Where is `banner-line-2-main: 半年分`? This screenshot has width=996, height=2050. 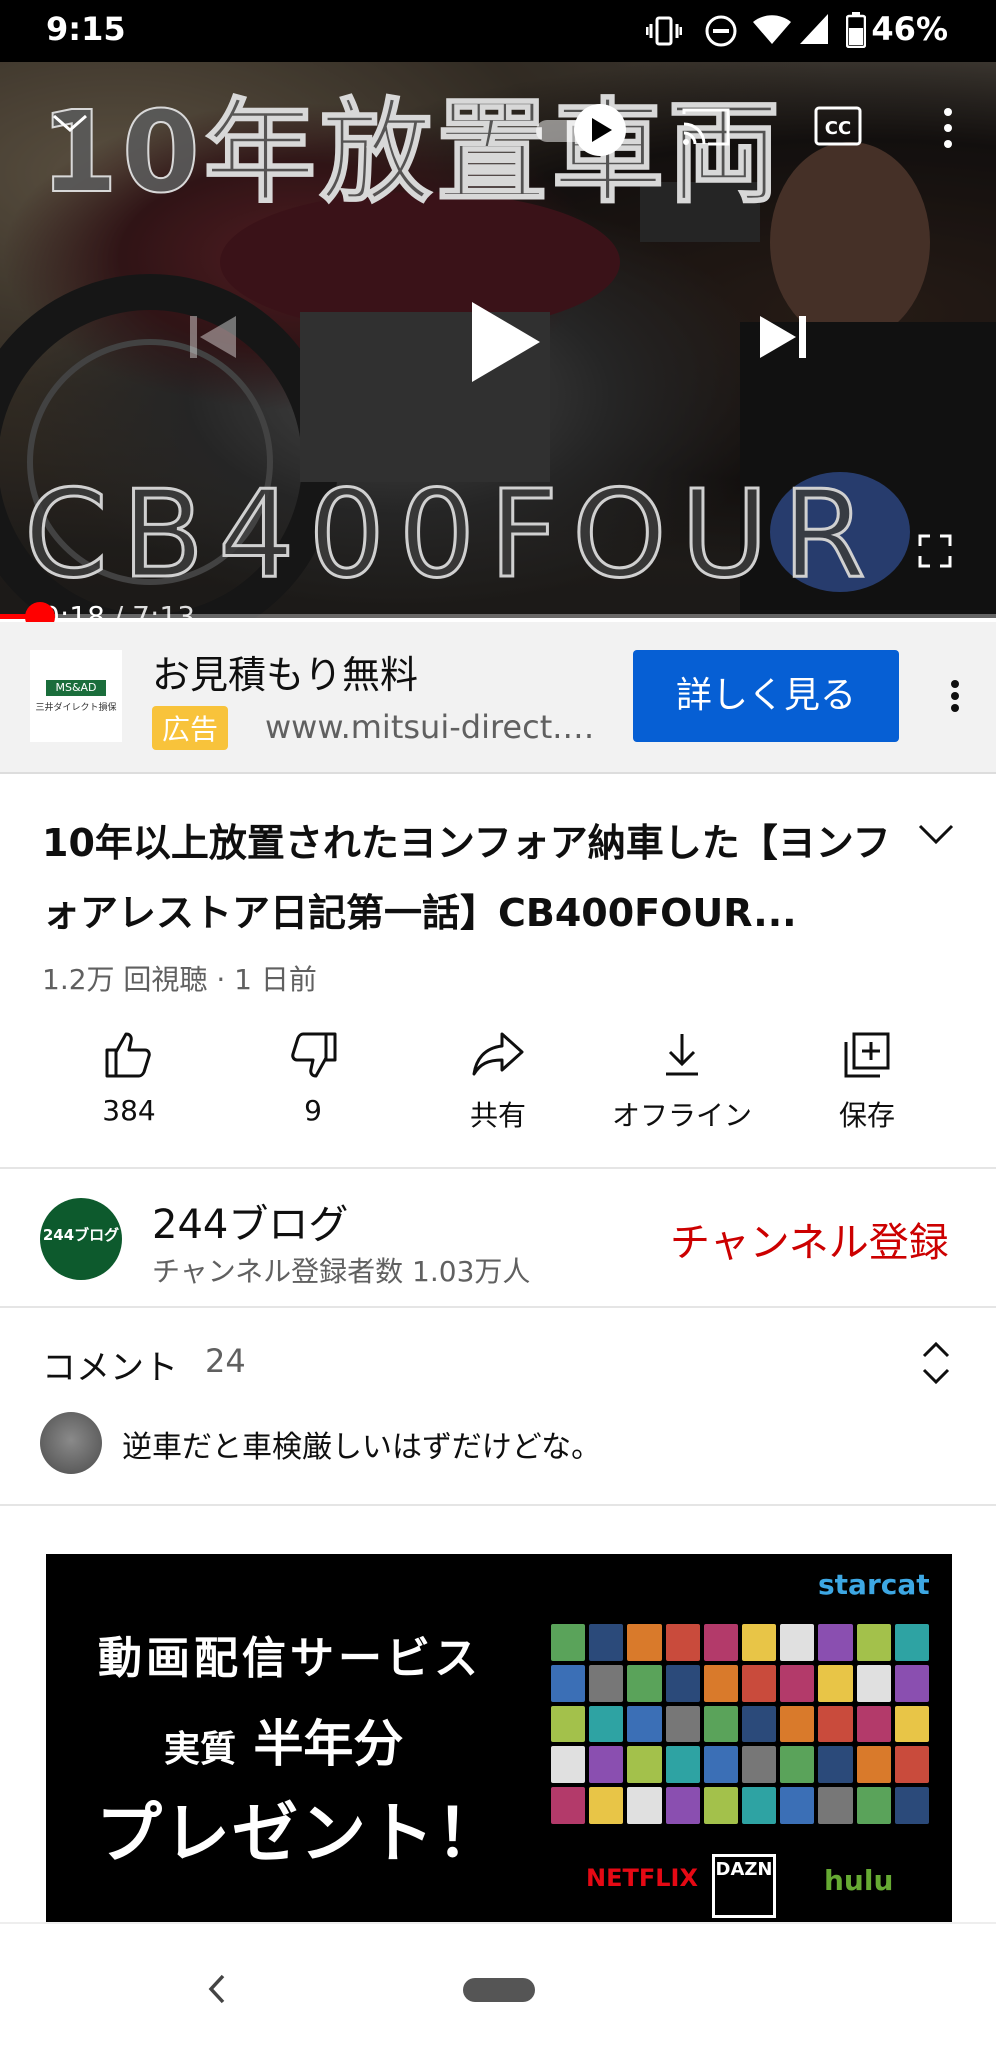 banner-line-2-main: 半年分 is located at coordinates (328, 1744).